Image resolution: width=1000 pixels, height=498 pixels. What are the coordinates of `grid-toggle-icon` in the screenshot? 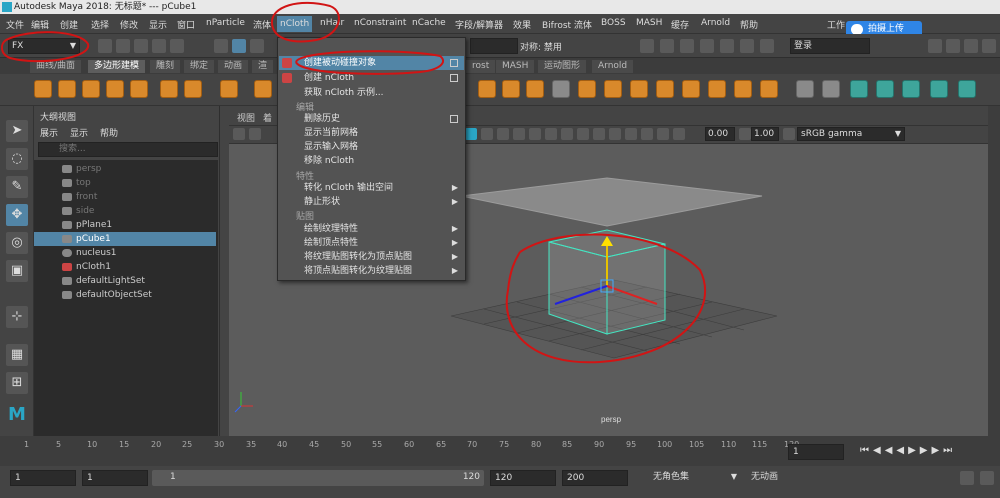 It's located at (487, 134).